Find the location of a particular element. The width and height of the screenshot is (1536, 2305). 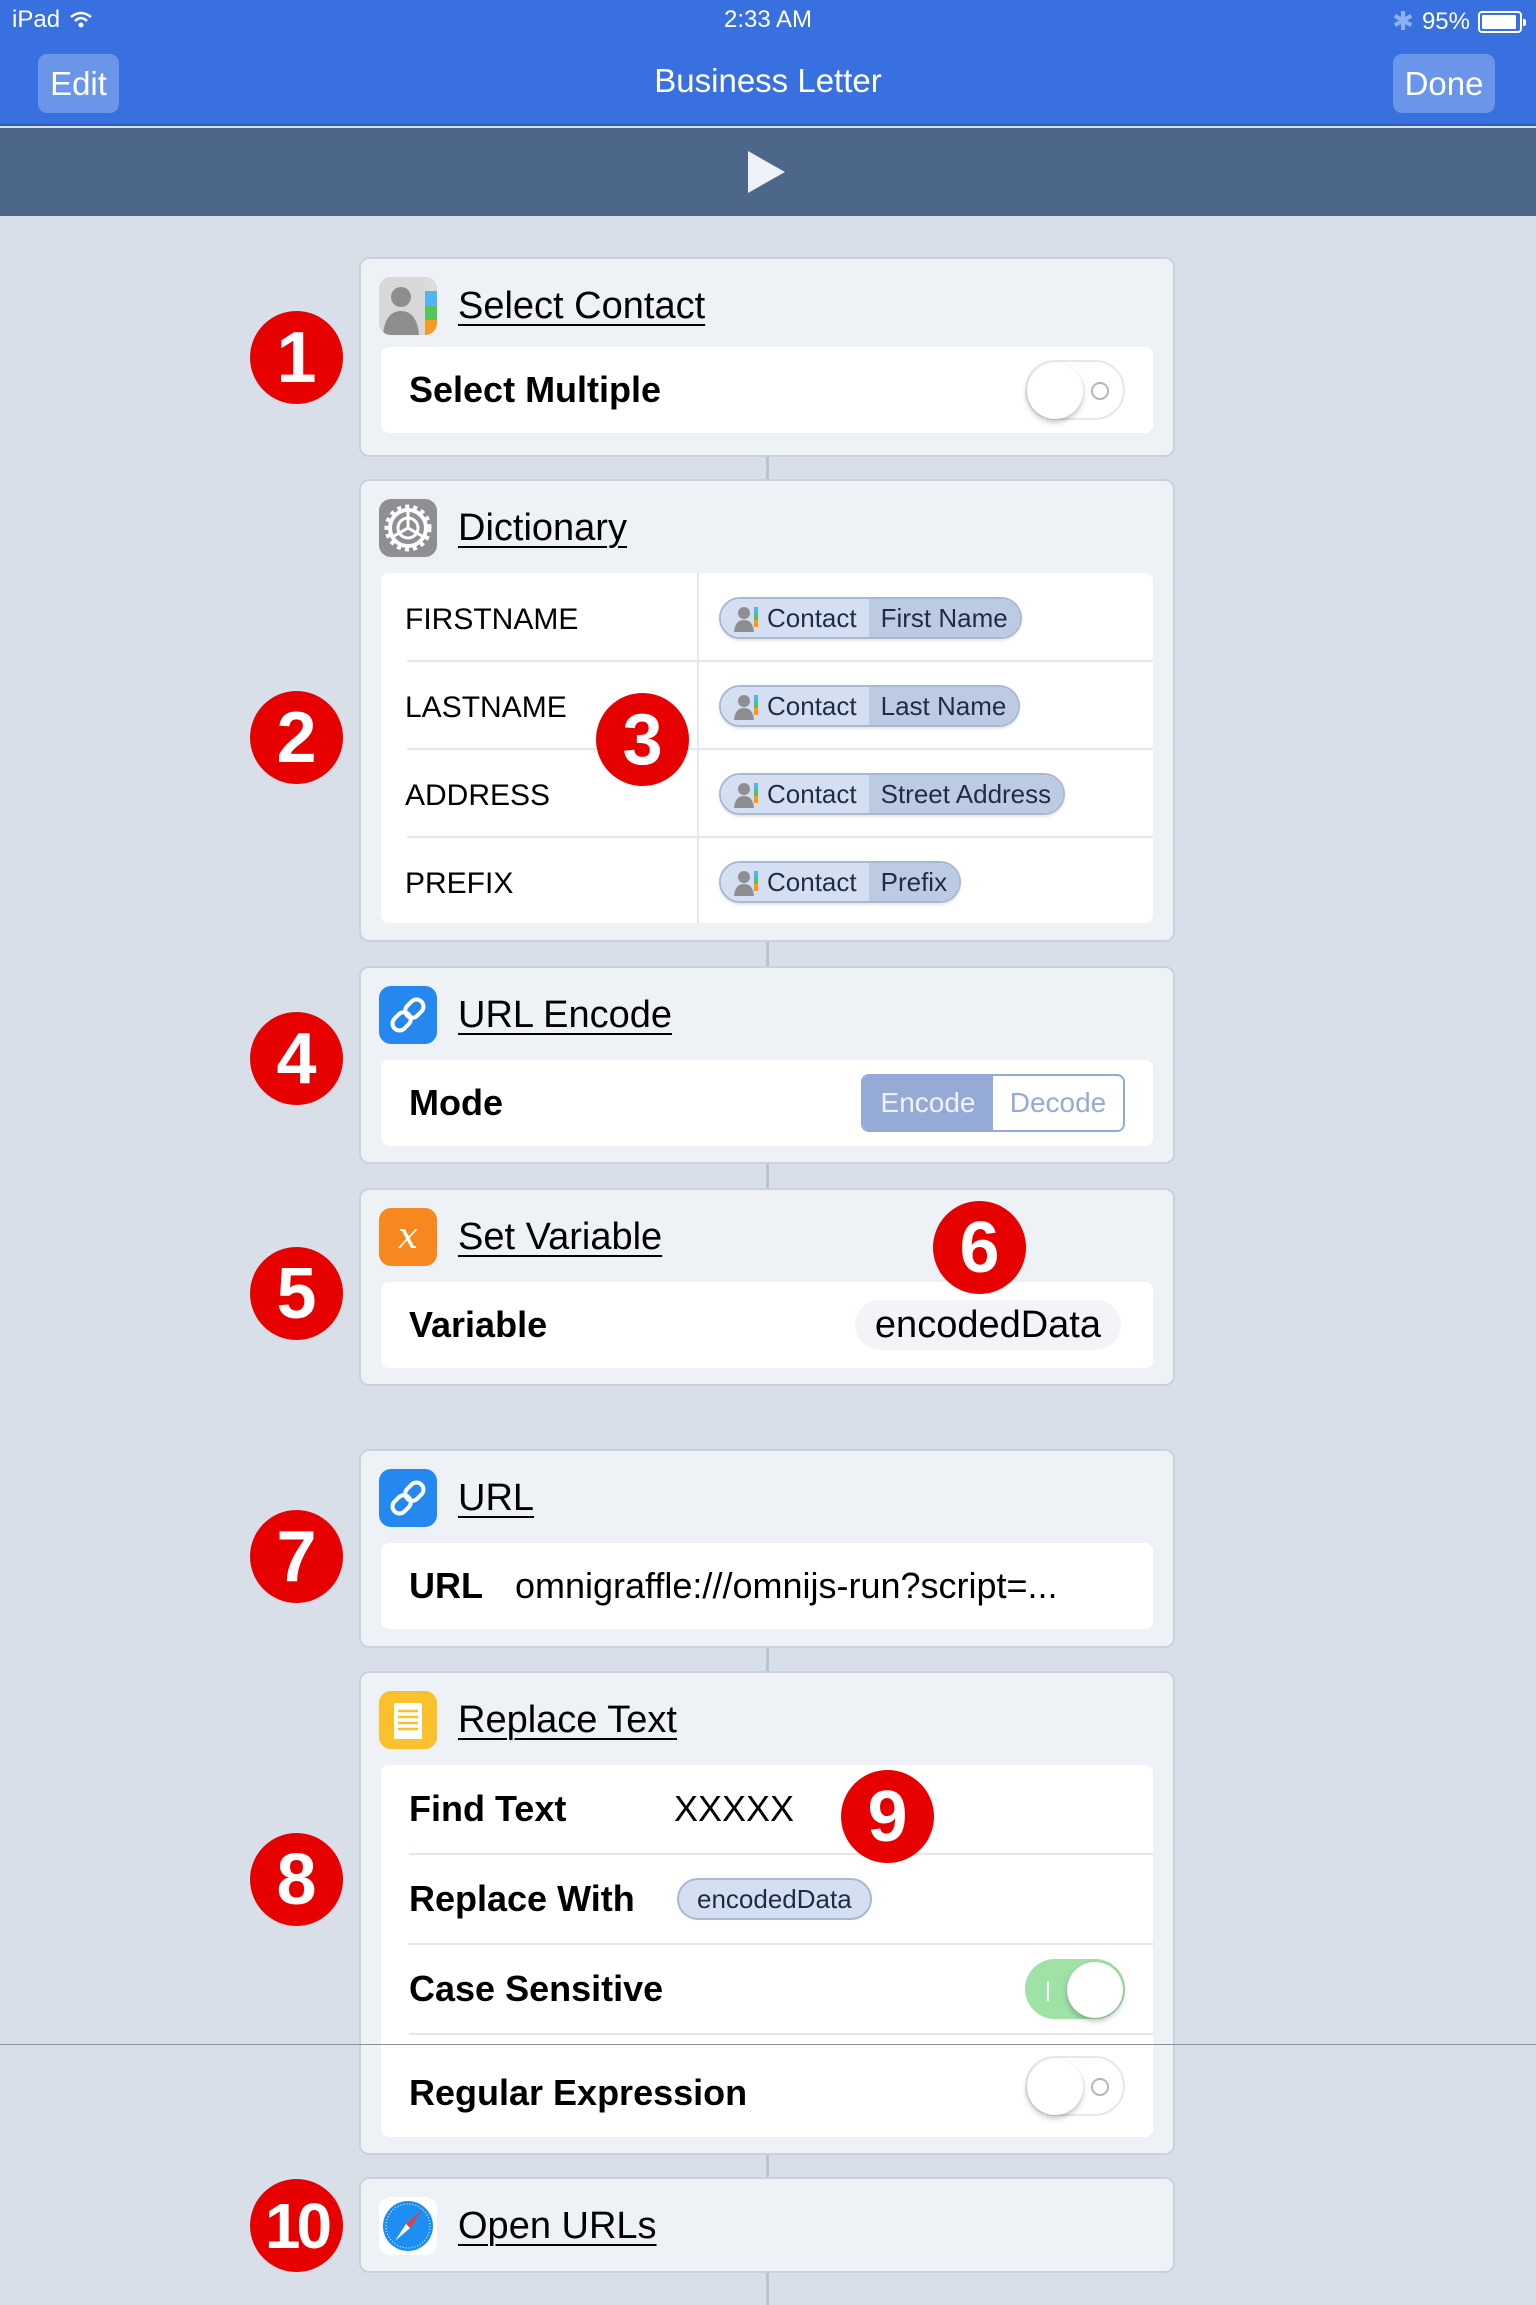

contact-variable-token: Contact Prefix is located at coordinates (840, 882).